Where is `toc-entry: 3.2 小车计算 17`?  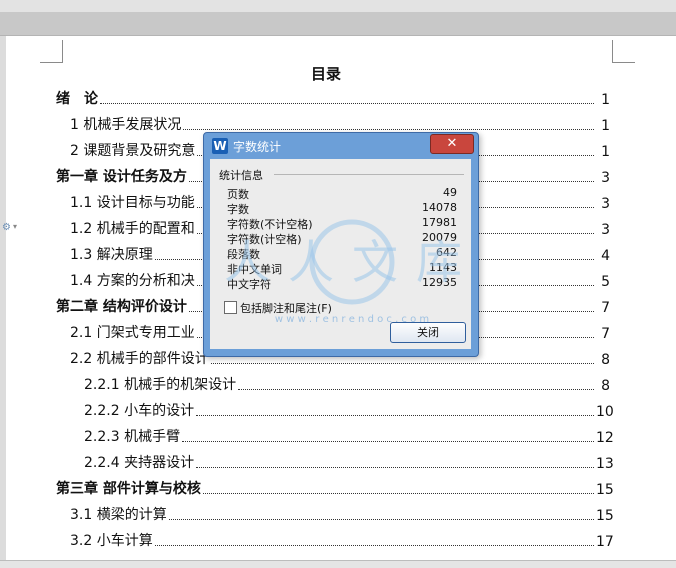 toc-entry: 3.2 小车计算 17 is located at coordinates (342, 540).